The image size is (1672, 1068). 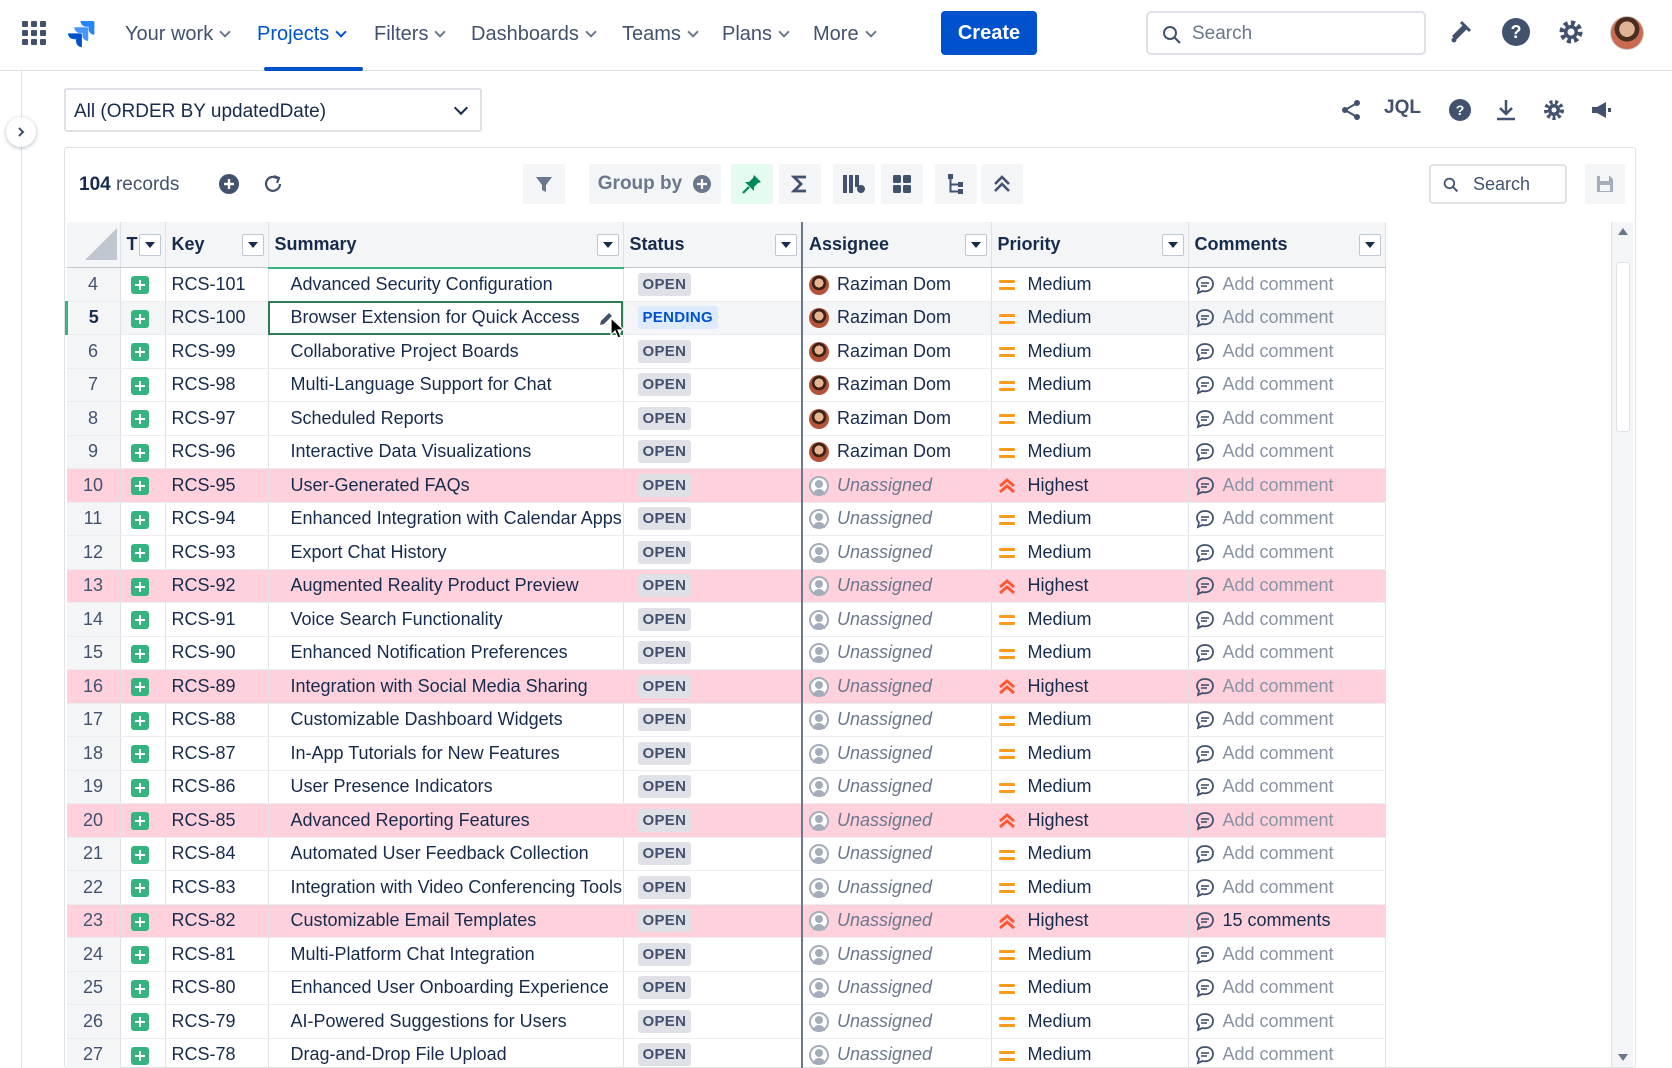 What do you see at coordinates (217, 519) in the screenshot?
I see `issue-key-cell: RCS-94` at bounding box center [217, 519].